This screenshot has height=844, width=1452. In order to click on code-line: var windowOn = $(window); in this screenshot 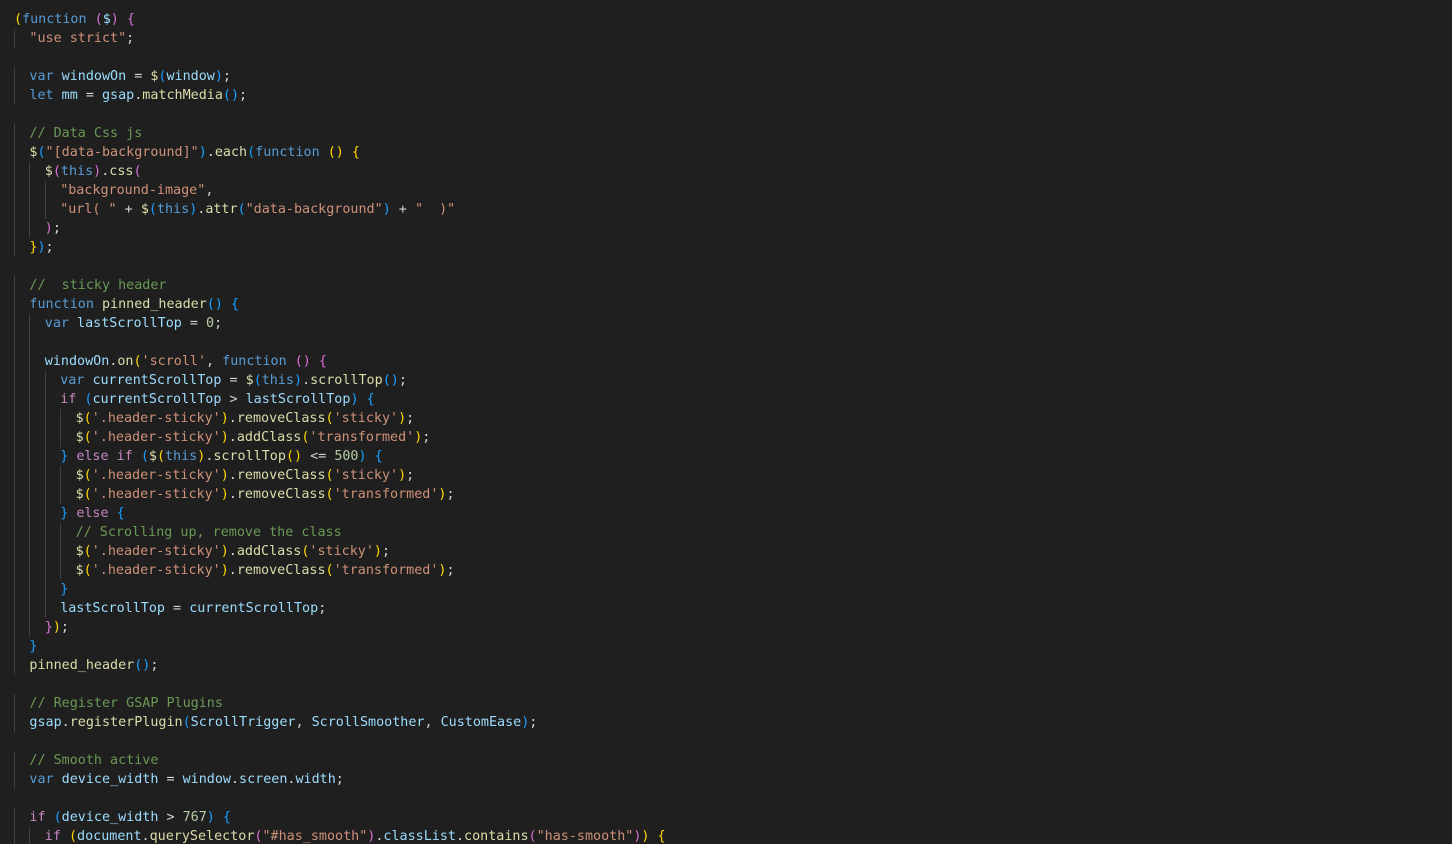, I will do `click(726, 76)`.